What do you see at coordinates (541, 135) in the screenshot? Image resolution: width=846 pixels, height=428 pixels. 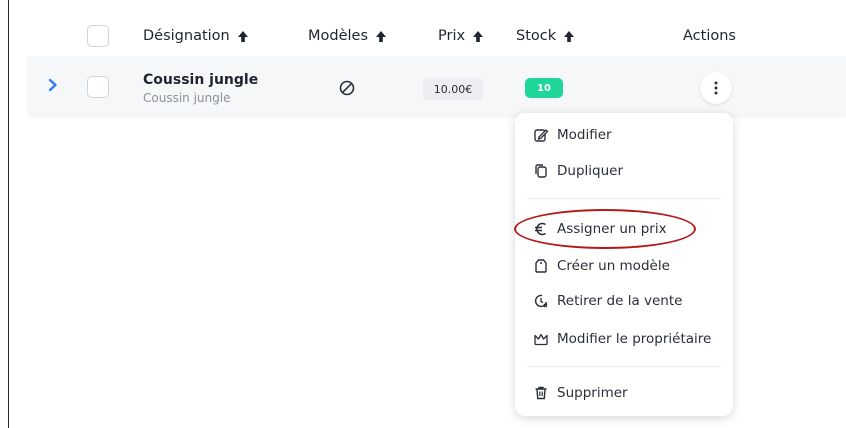 I see `edit-icon` at bounding box center [541, 135].